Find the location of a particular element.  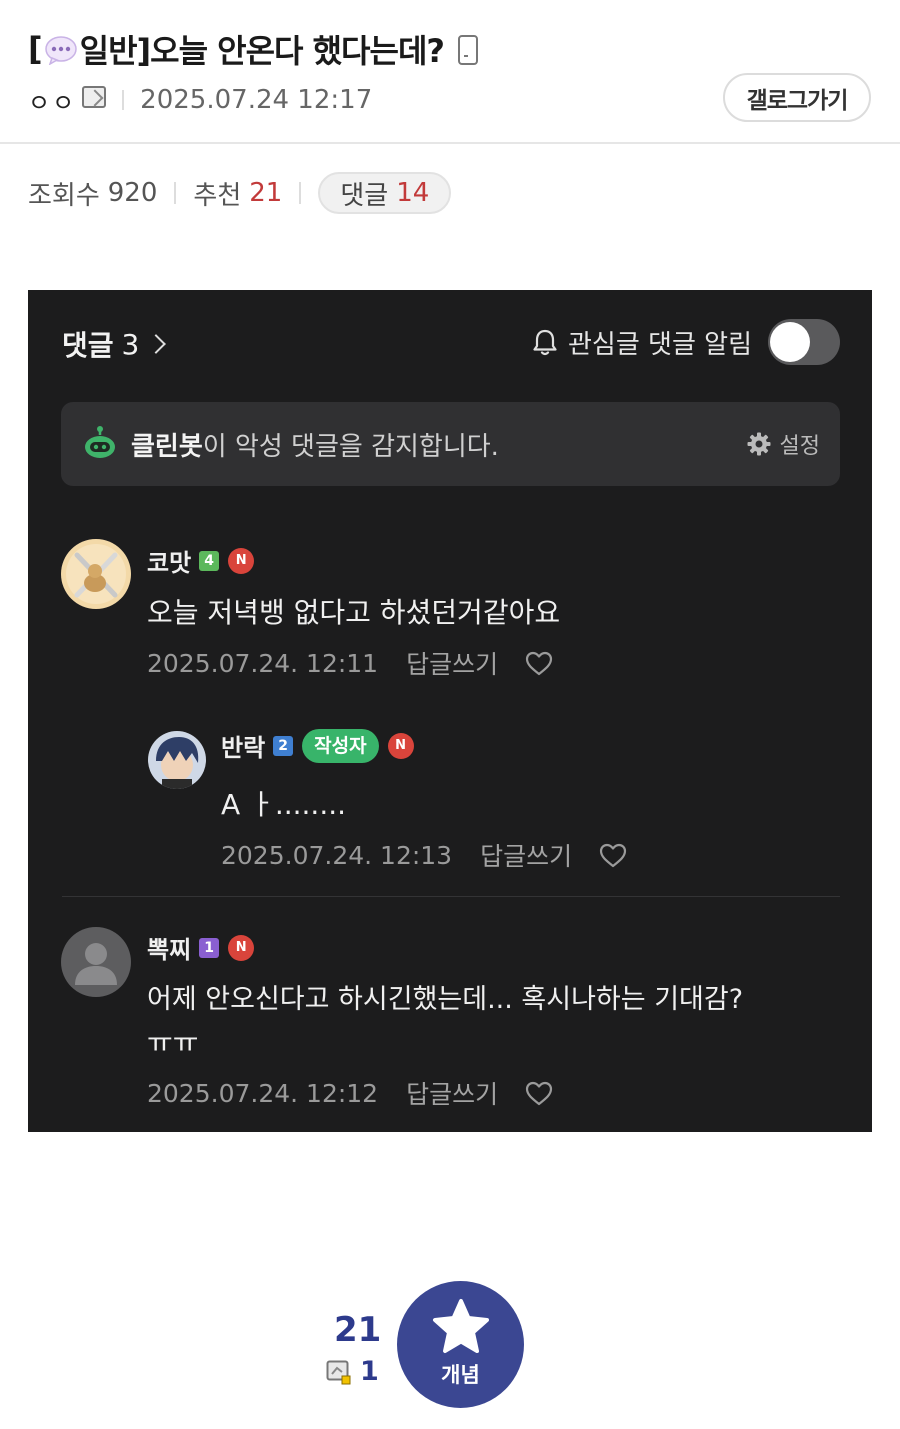

fixed-recommend: 1 is located at coordinates (352, 1371).